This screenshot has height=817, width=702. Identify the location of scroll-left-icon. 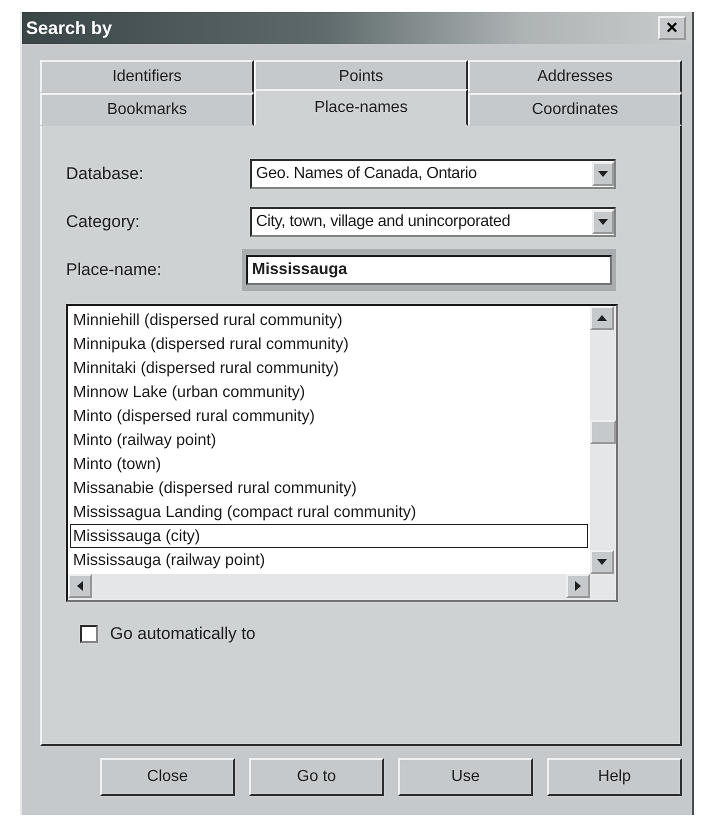
(80, 586).